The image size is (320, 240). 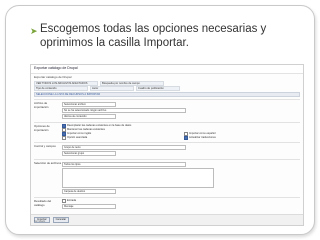 What do you see at coordinates (242, 138) in the screenshot?
I see `option-checkbox: Actualizar traducciones` at bounding box center [242, 138].